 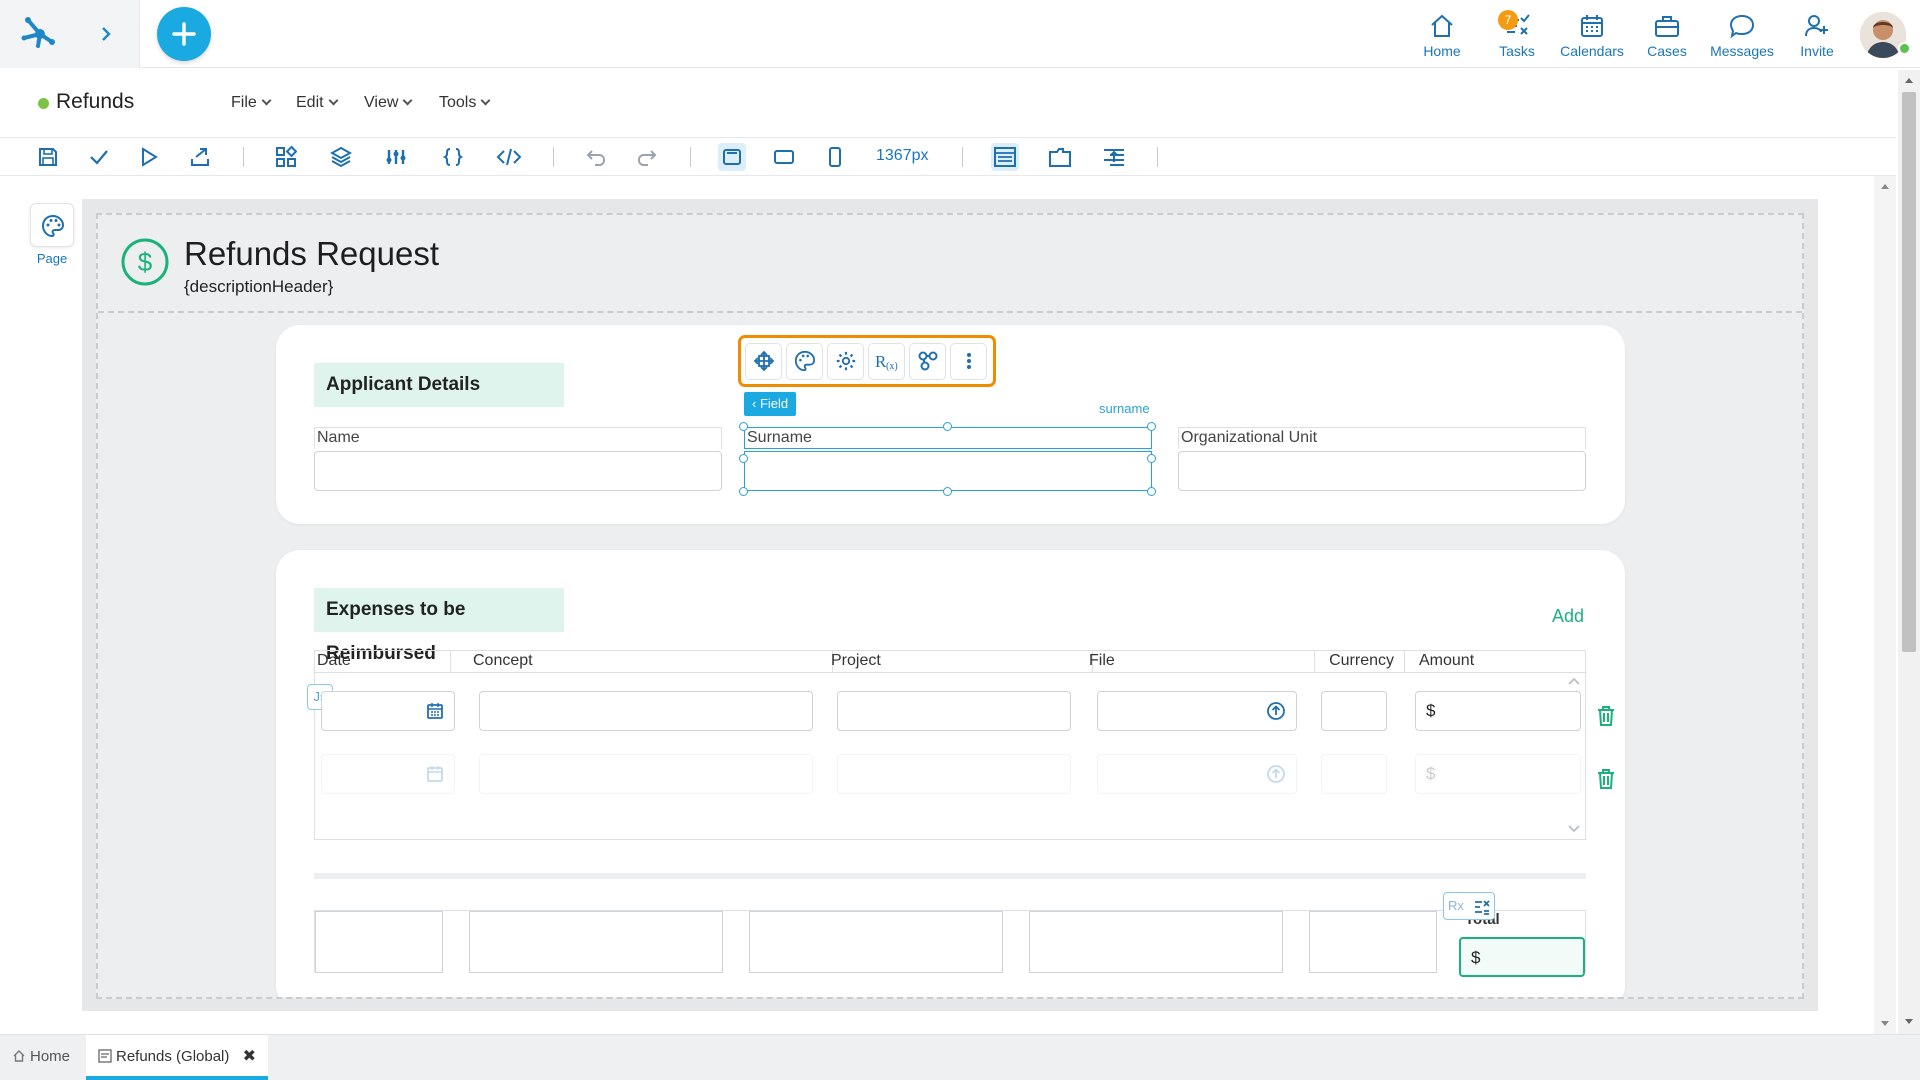 What do you see at coordinates (835, 157) in the screenshot?
I see `mobile-view-button` at bounding box center [835, 157].